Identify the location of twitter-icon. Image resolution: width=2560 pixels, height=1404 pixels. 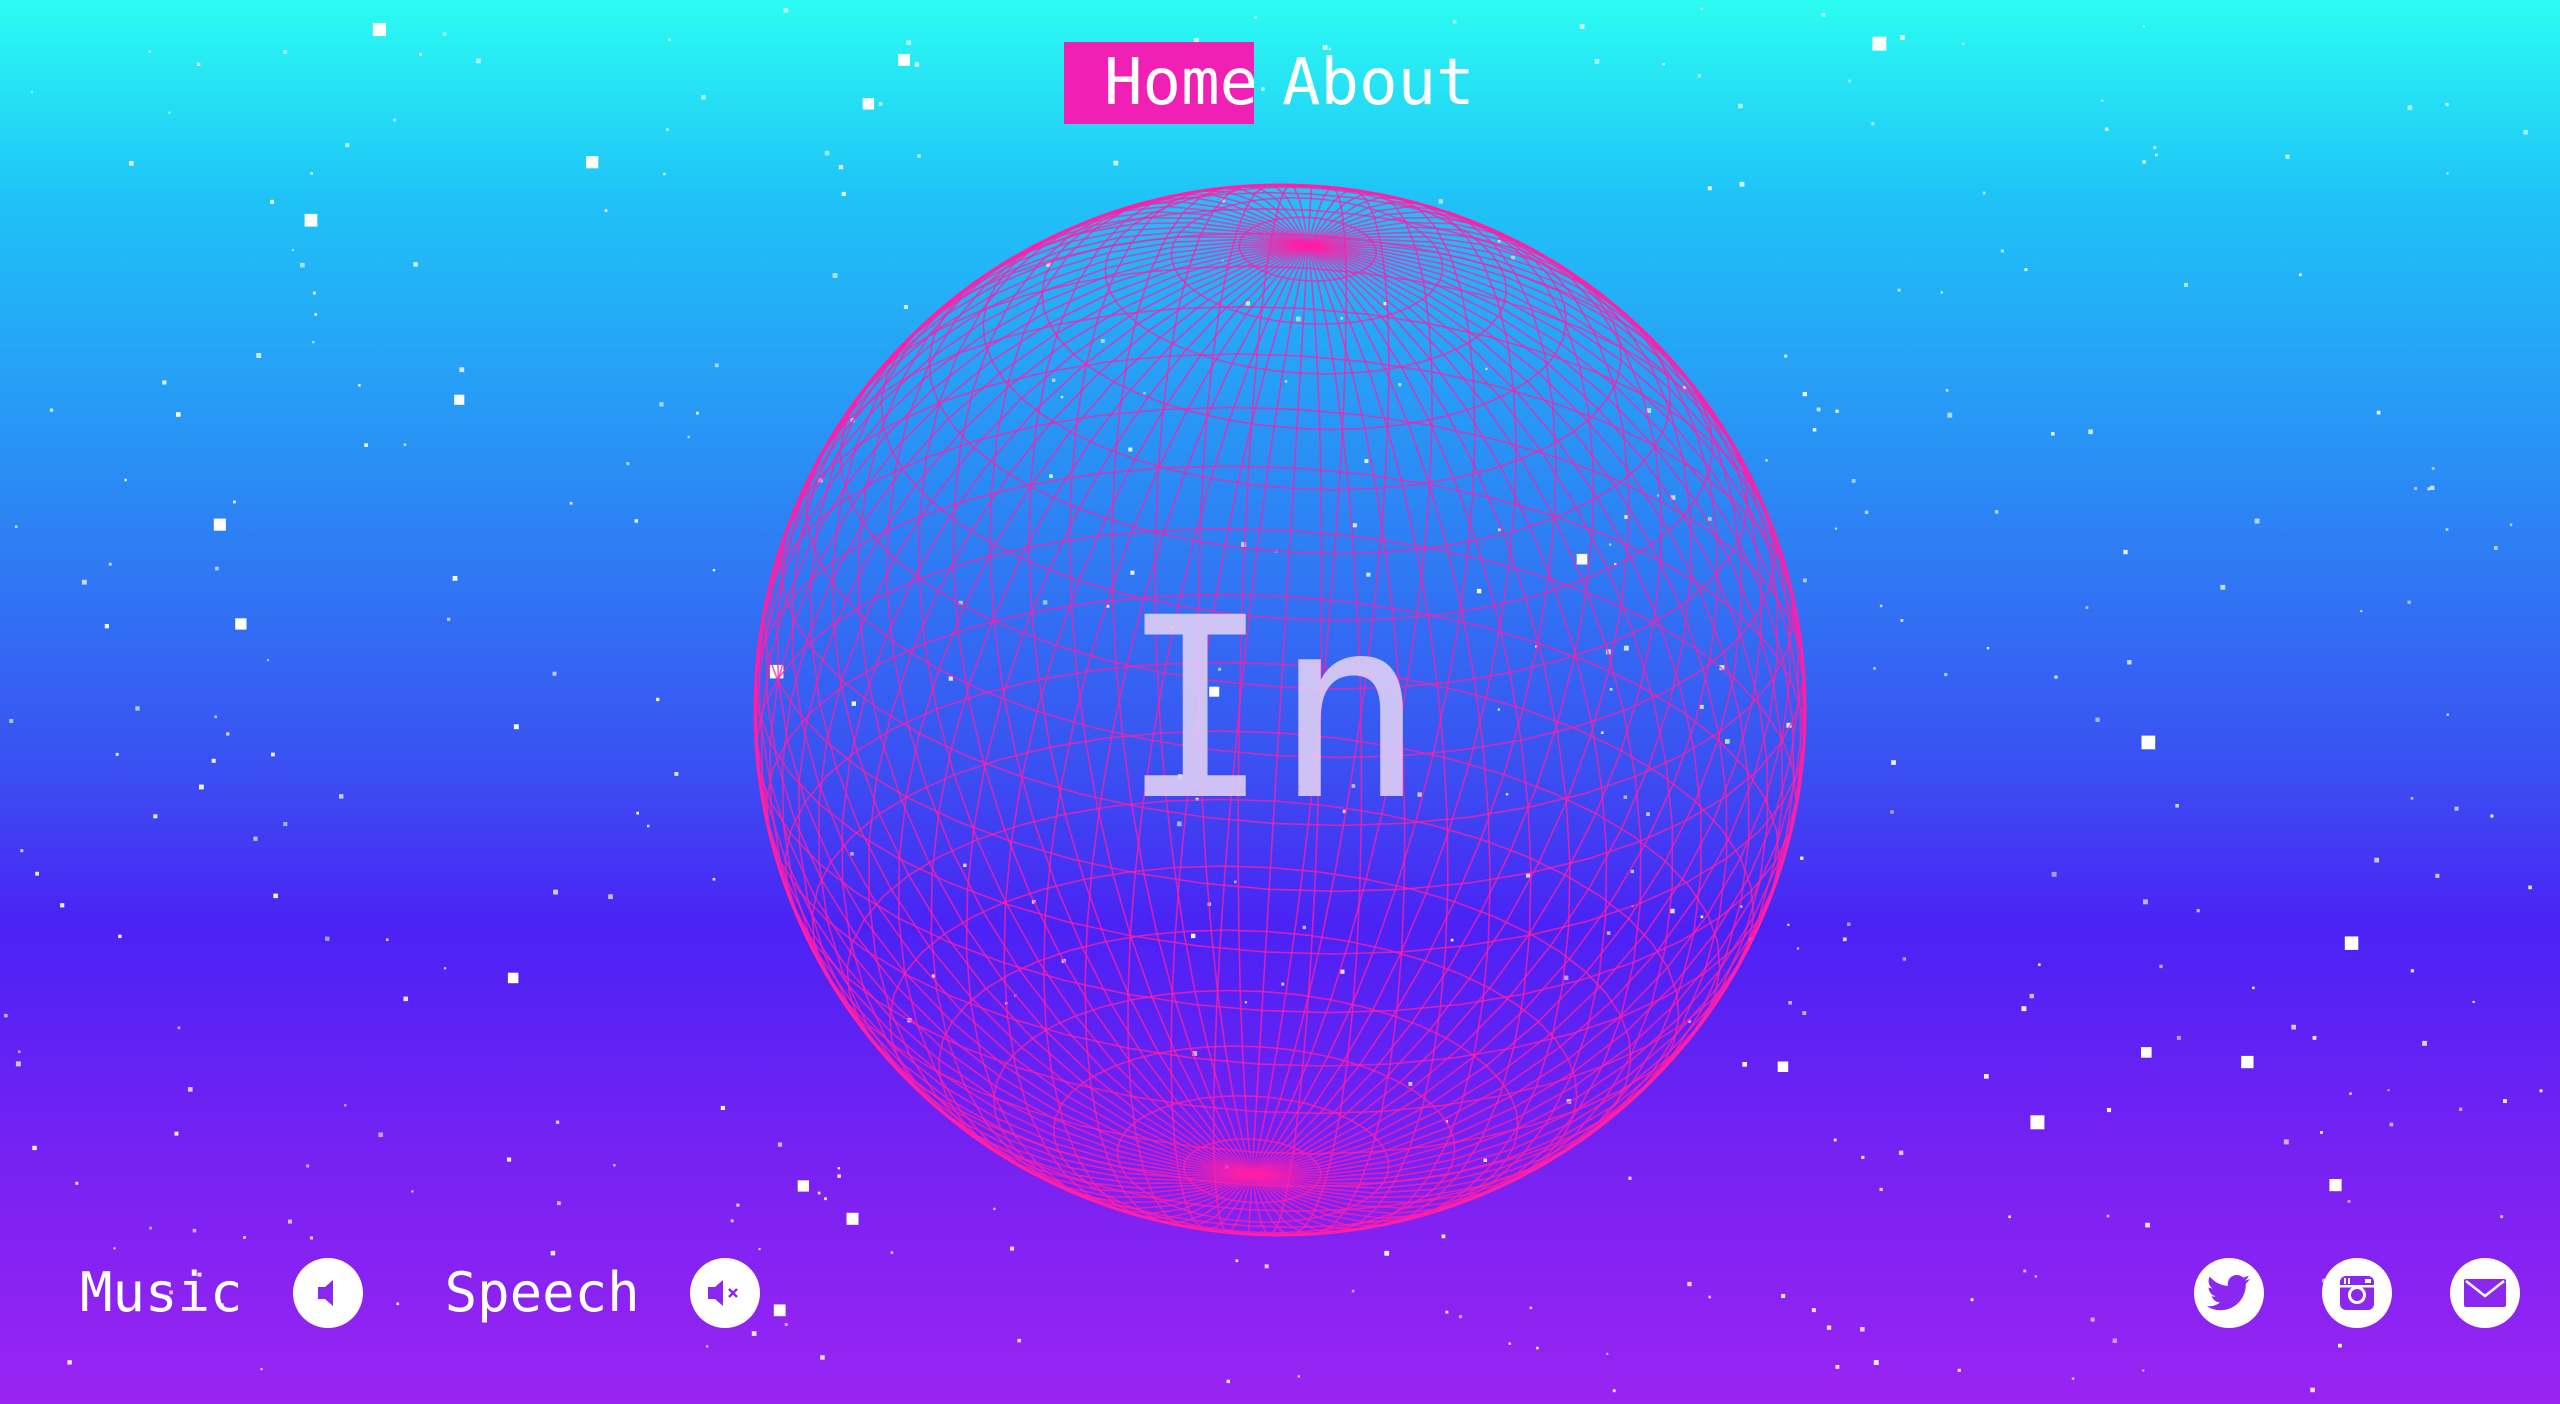
(2228, 1293).